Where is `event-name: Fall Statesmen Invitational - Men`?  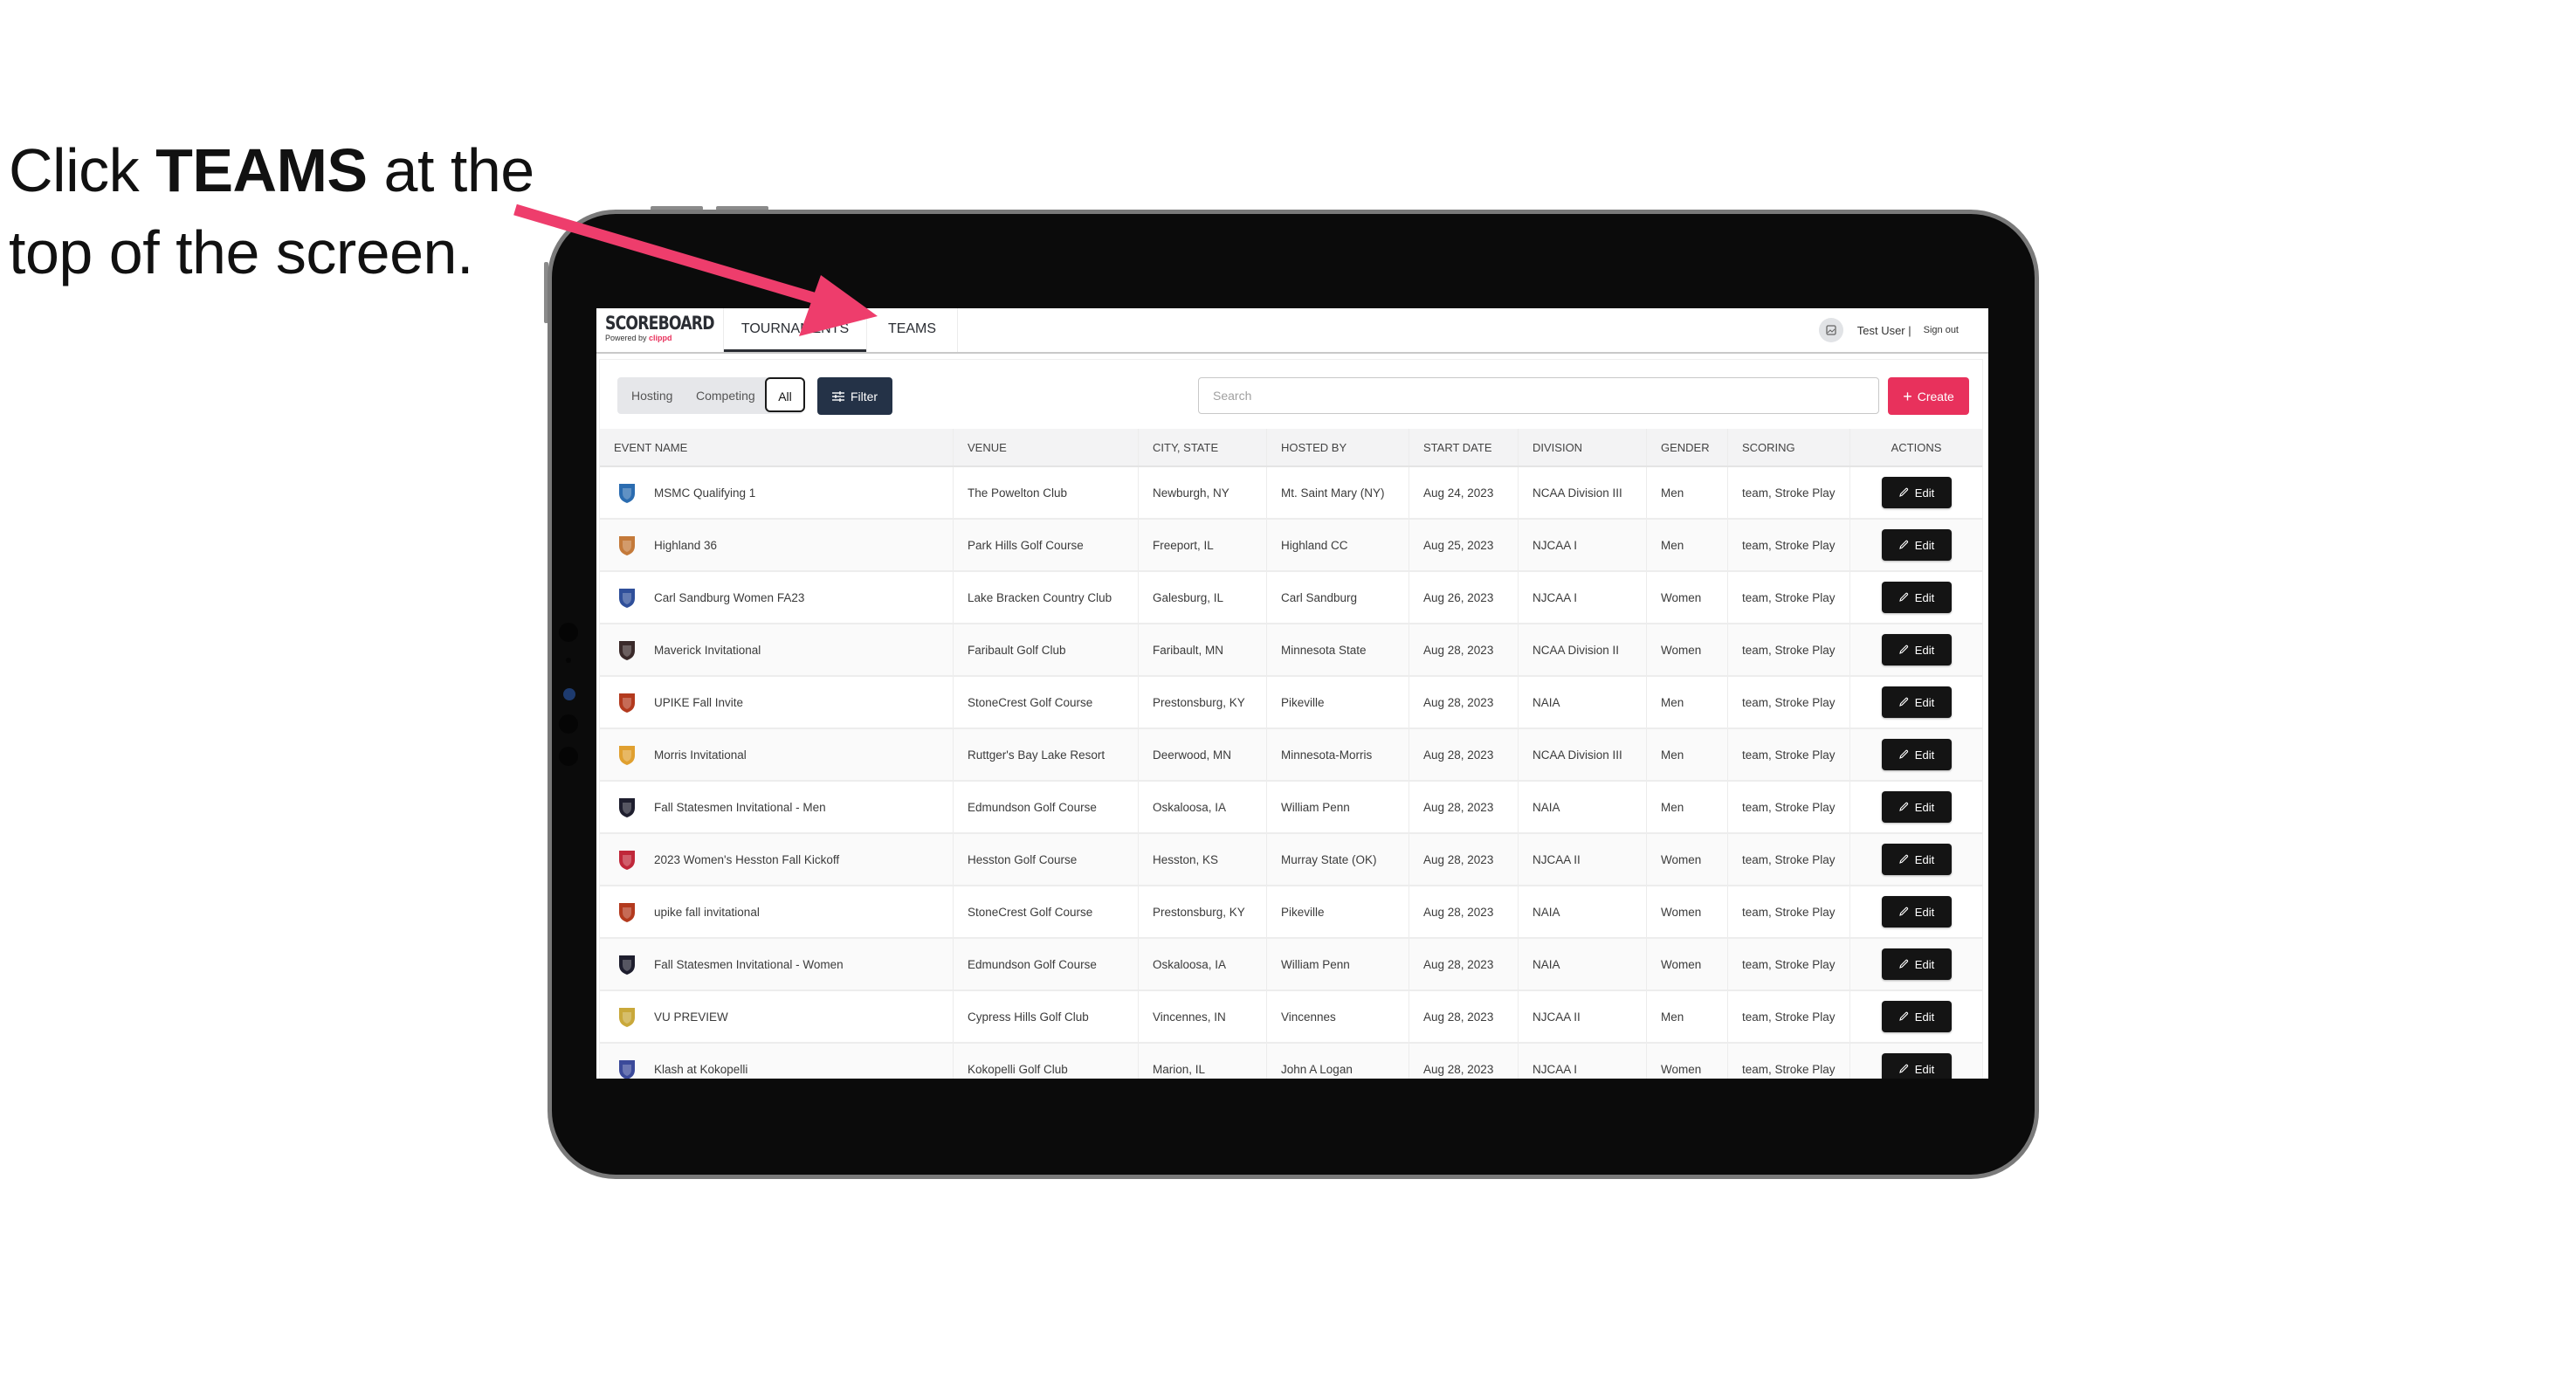 event-name: Fall Statesmen Invitational - Men is located at coordinates (740, 807).